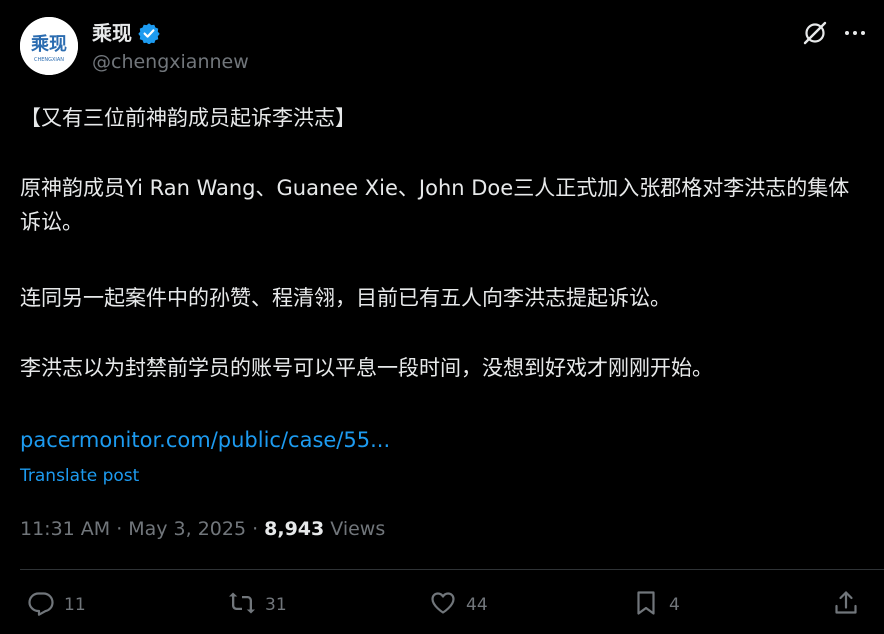 This screenshot has width=884, height=634. What do you see at coordinates (674, 605) in the screenshot?
I see `bookmark-count: 4` at bounding box center [674, 605].